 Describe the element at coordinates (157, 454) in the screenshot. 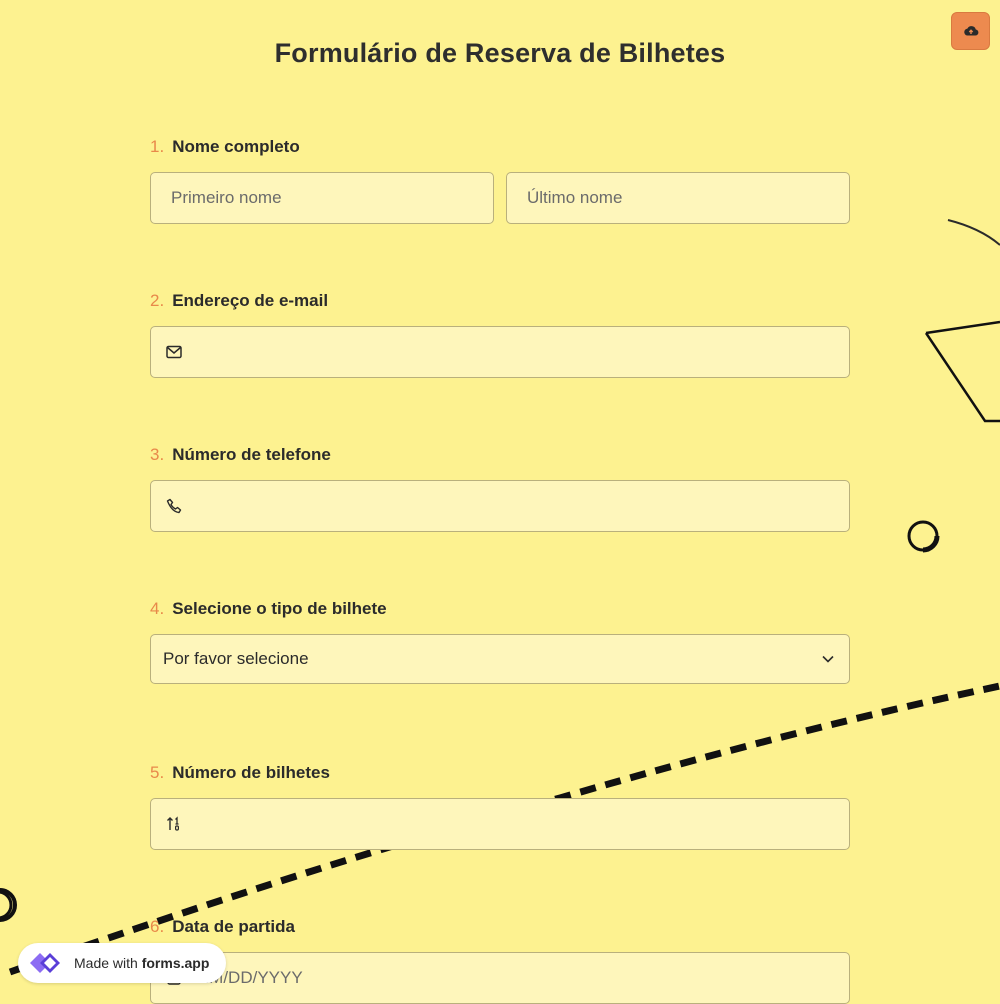

I see `question-number: 3.` at that location.